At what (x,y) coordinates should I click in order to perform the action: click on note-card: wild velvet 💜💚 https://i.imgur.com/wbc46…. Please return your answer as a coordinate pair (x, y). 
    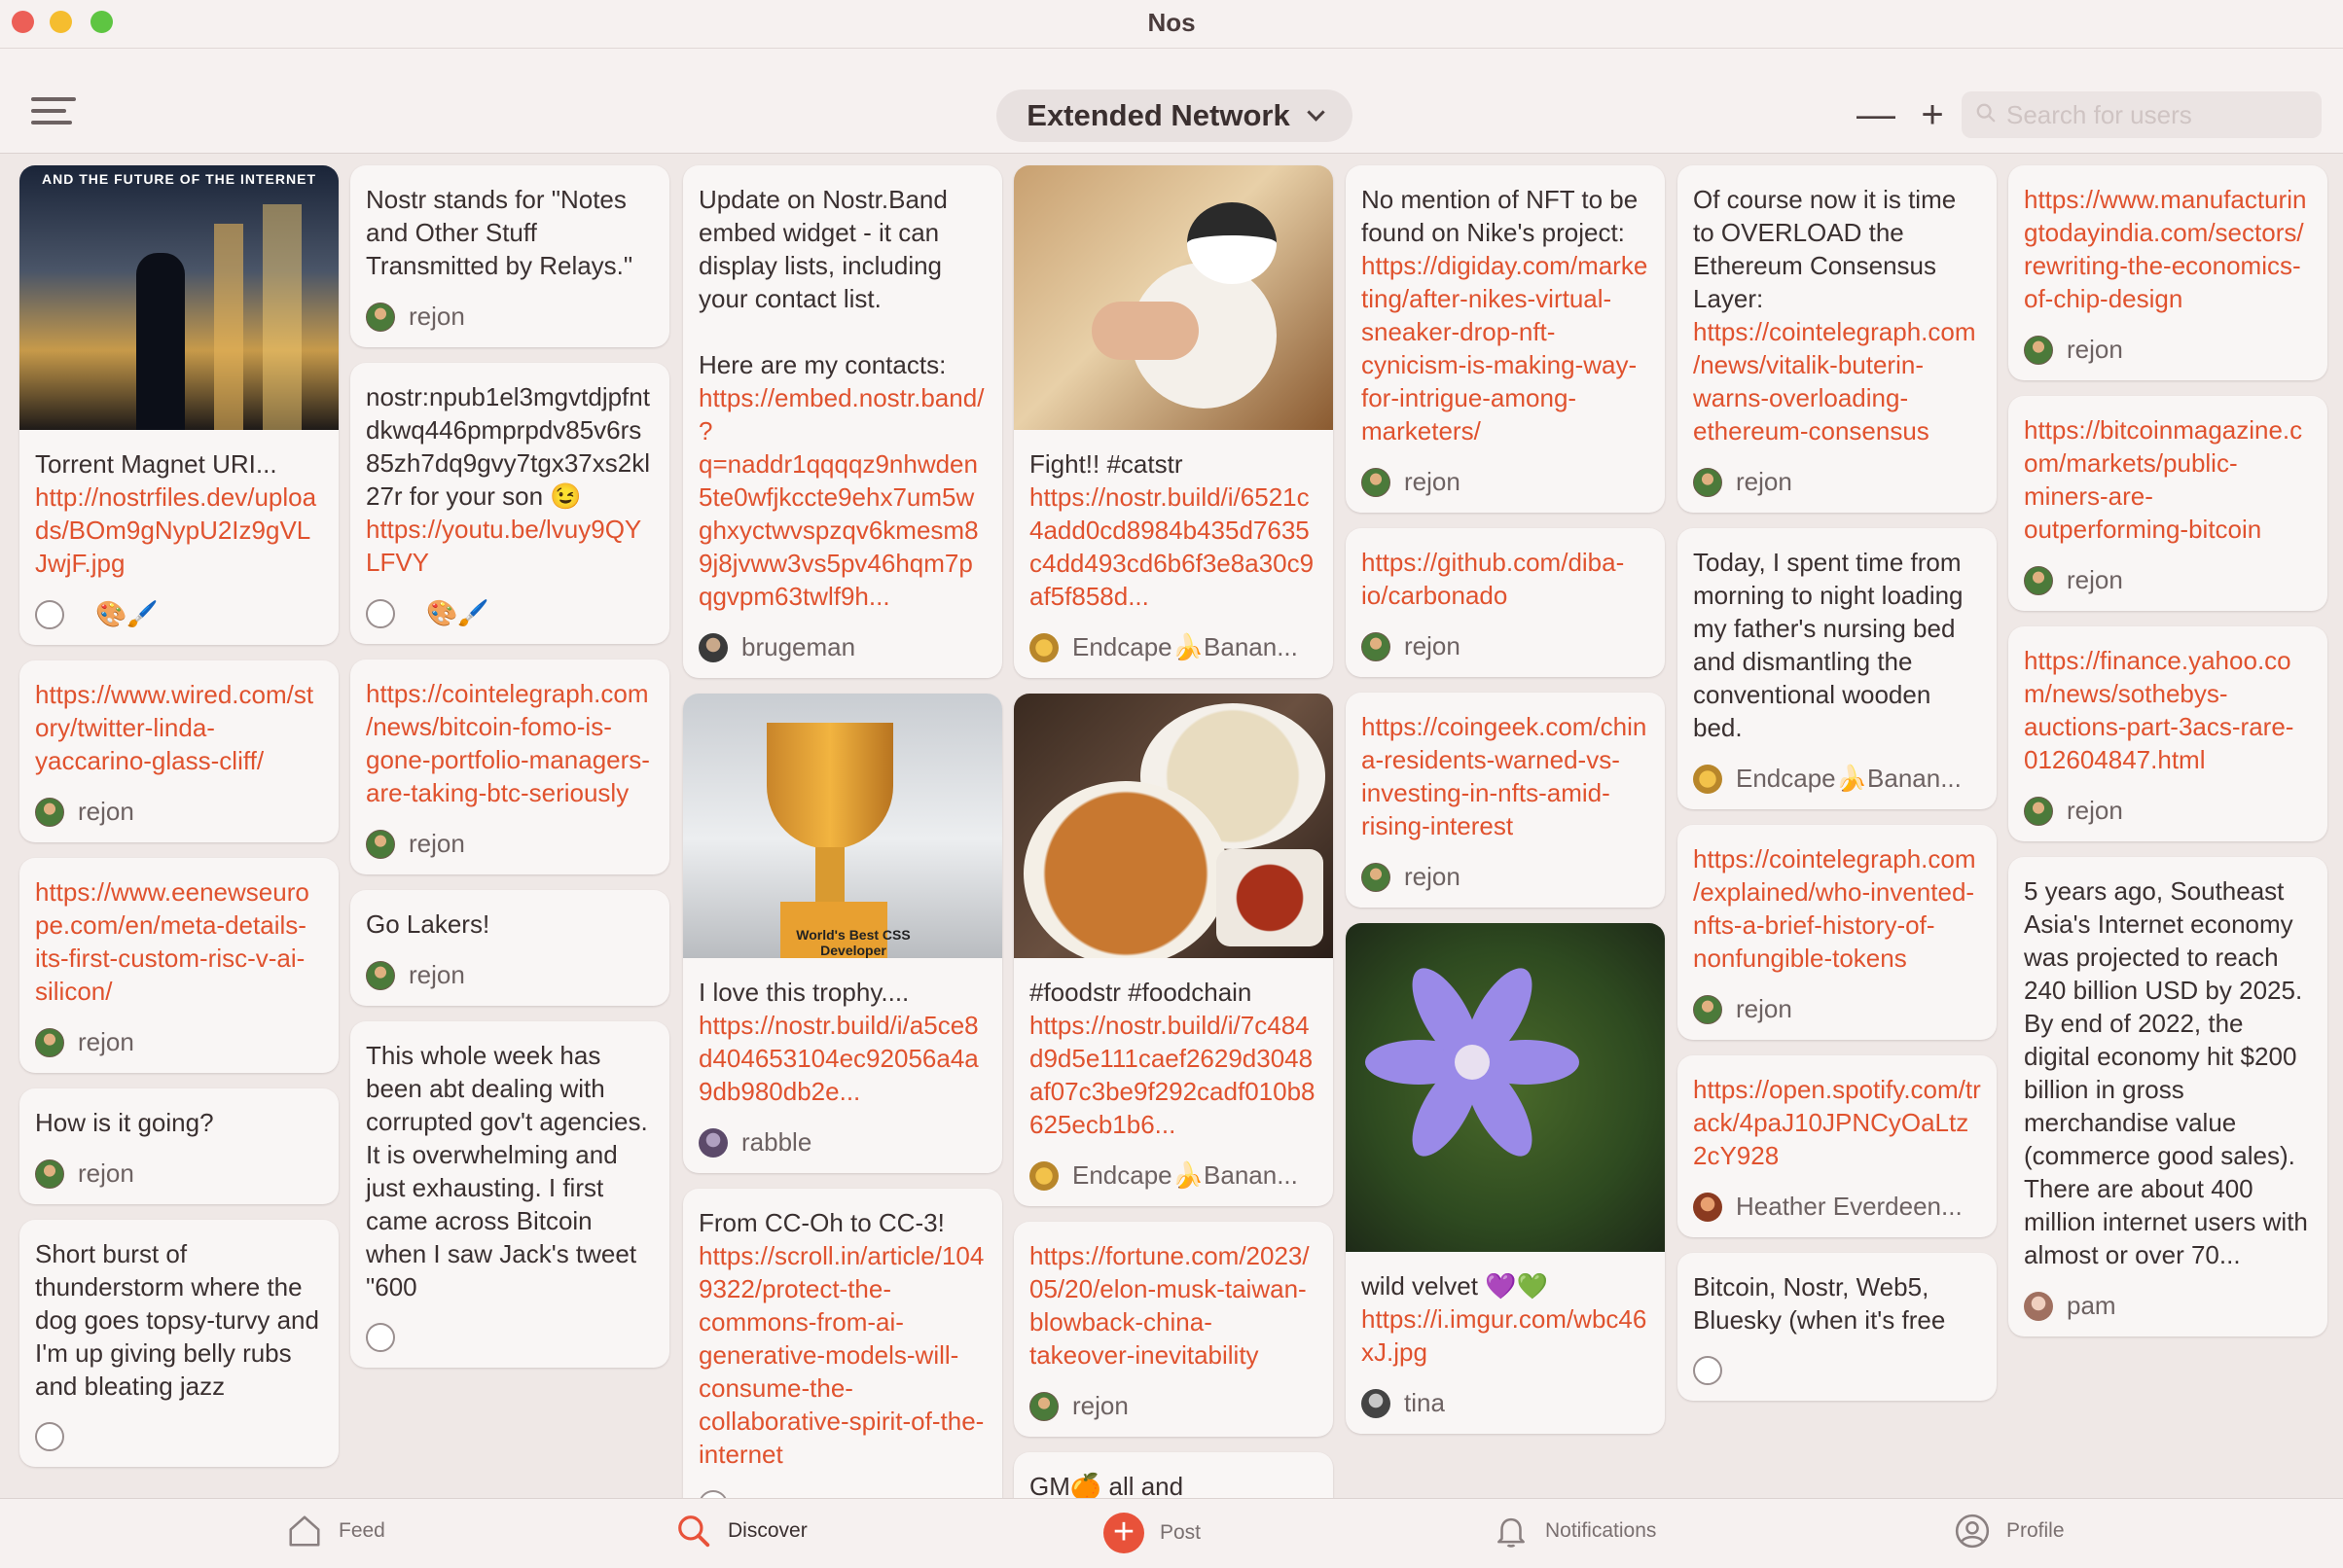
    Looking at the image, I should click on (1505, 1178).